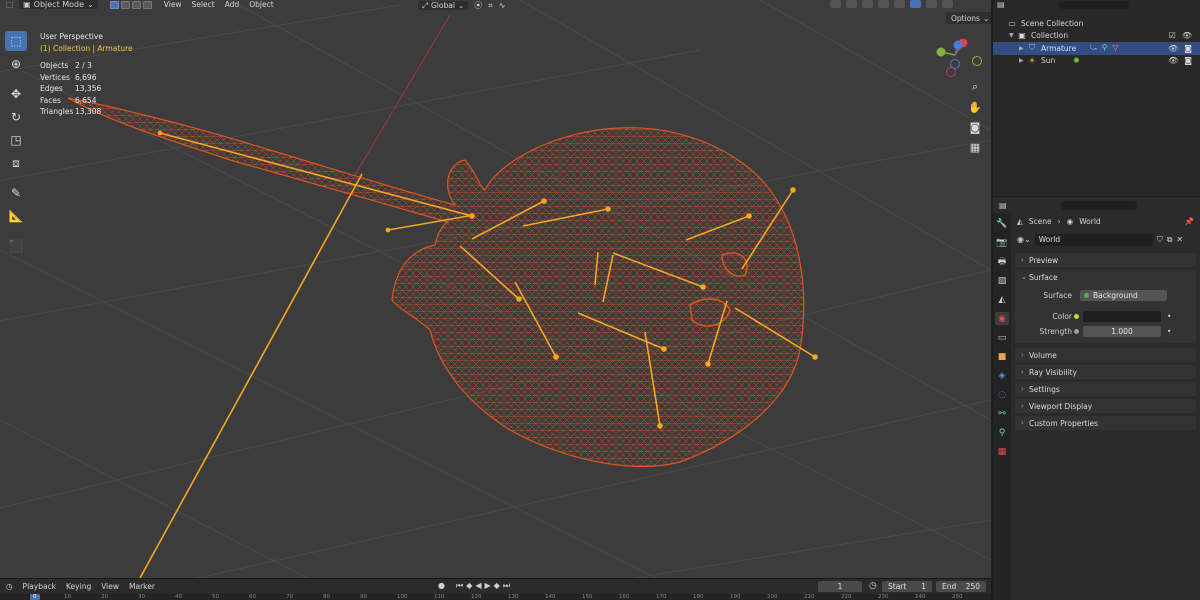 The width and height of the screenshot is (1200, 600). I want to click on outliner-search-field, so click(1093, 4).